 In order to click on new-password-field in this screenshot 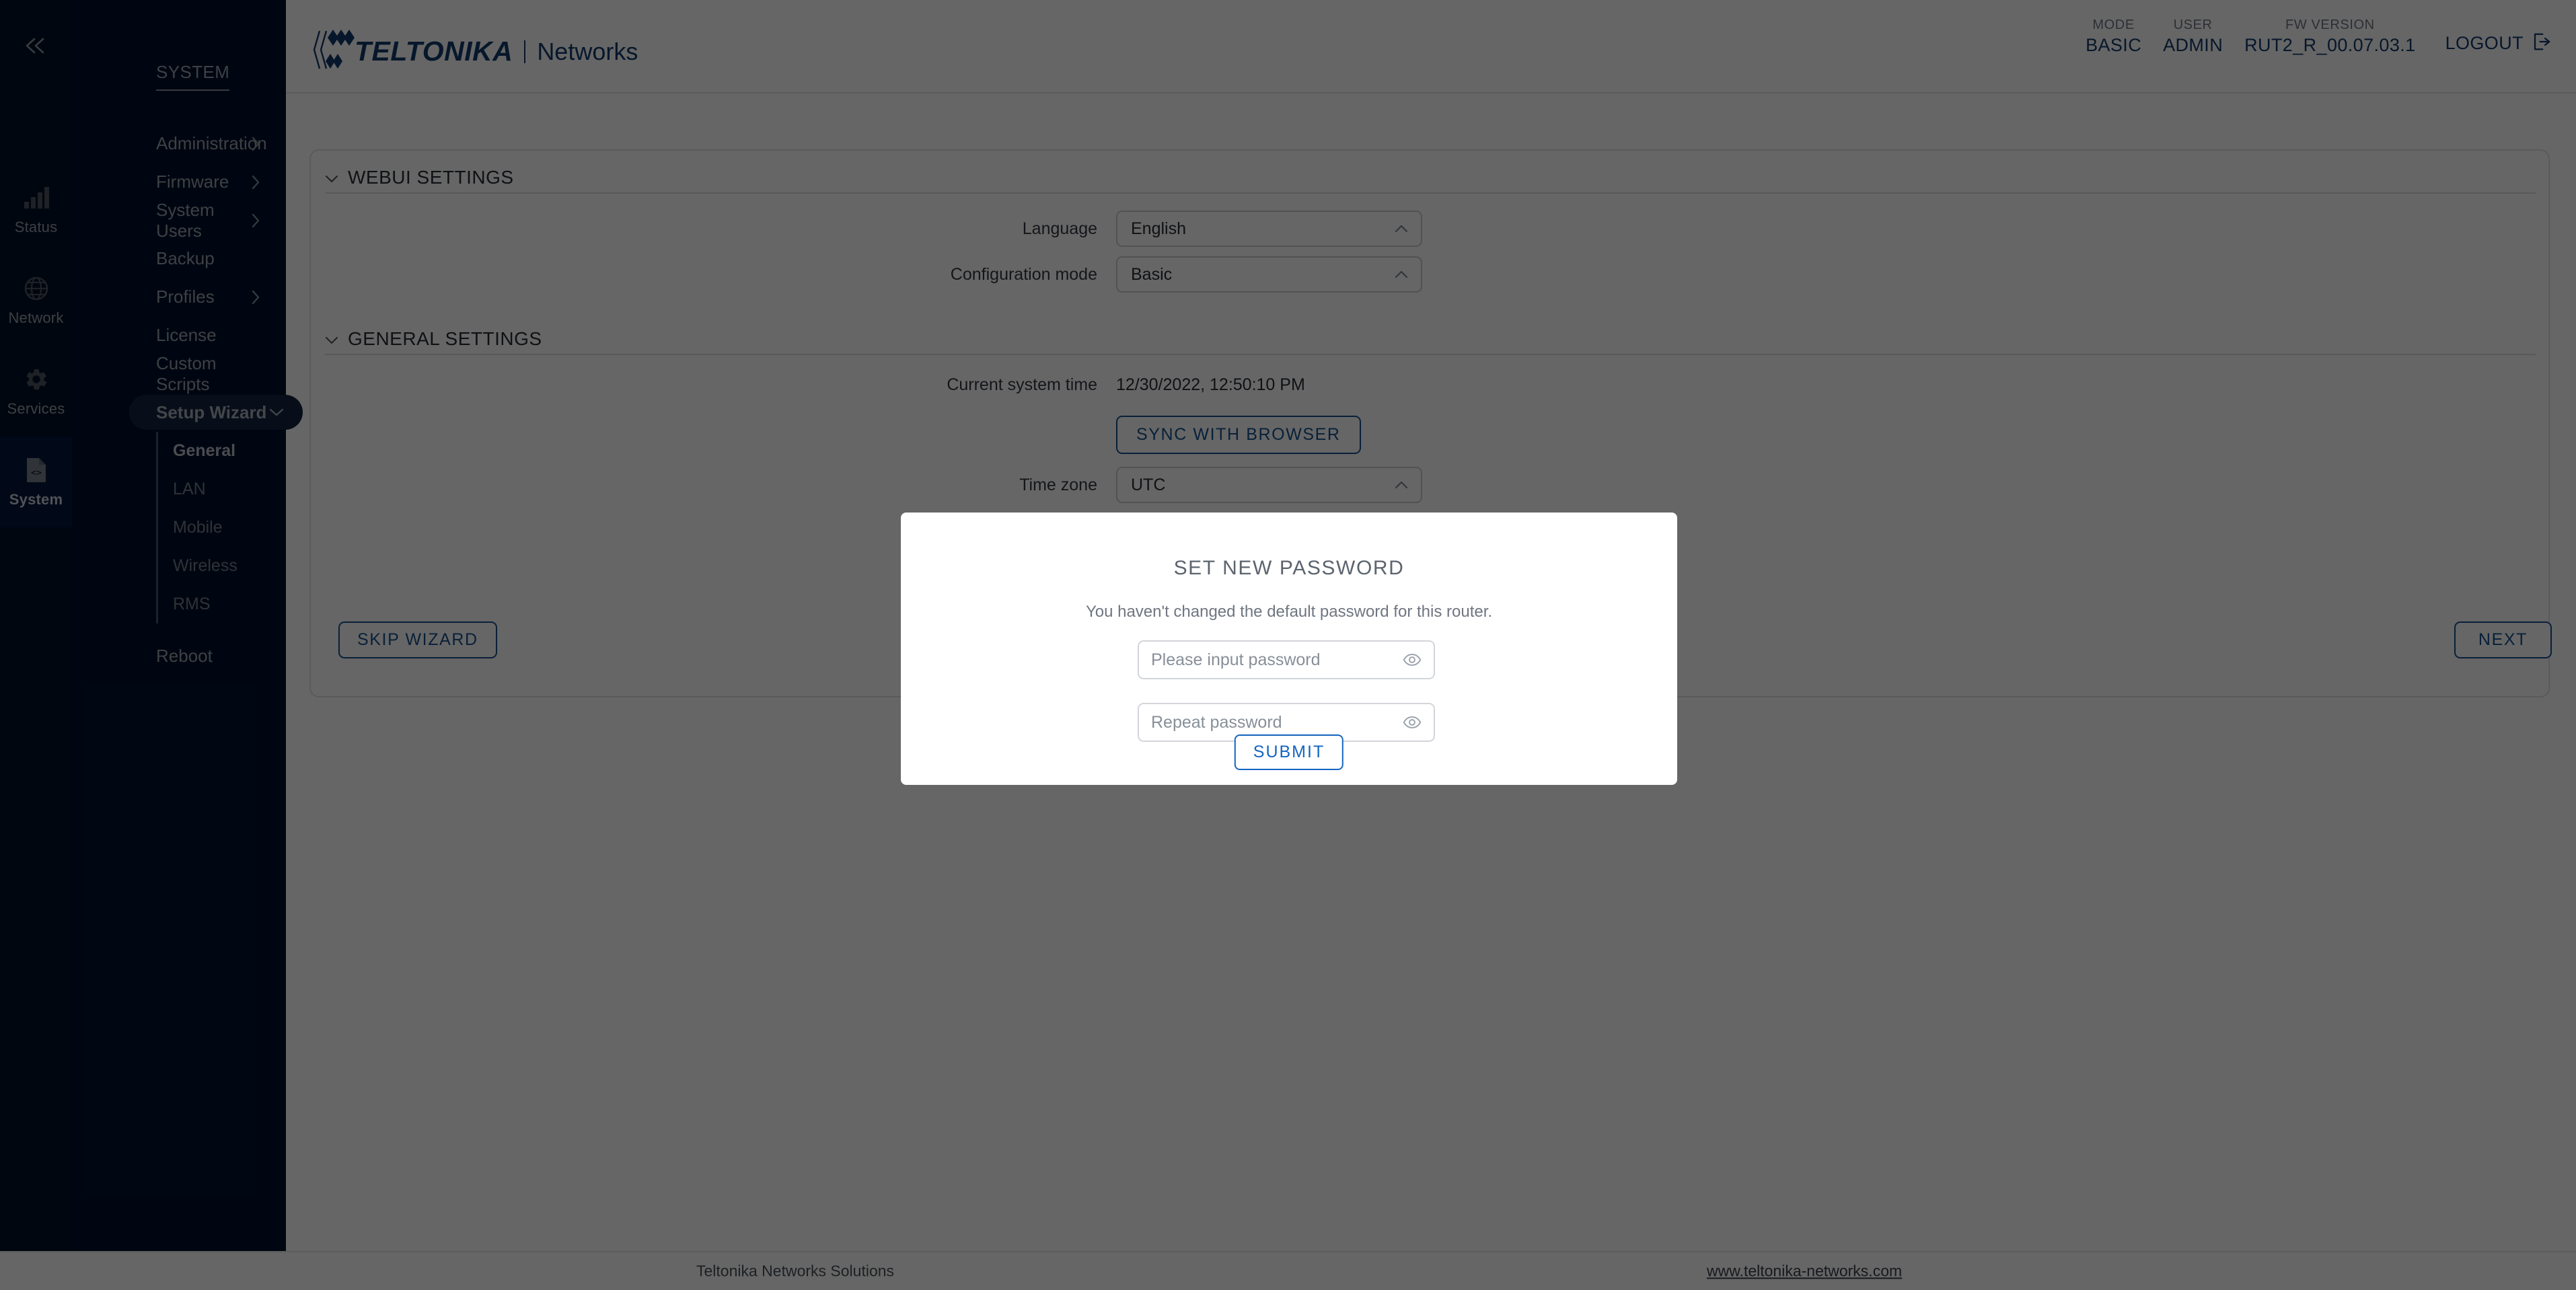, I will do `click(1286, 659)`.